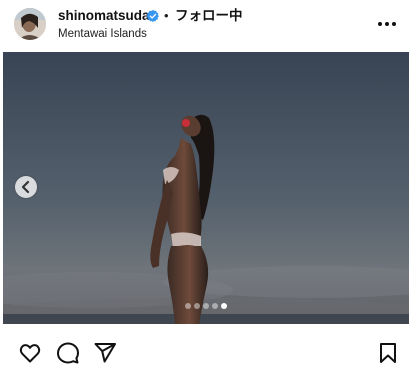 This screenshot has width=412, height=365. What do you see at coordinates (104, 16) in the screenshot?
I see `username: shinomatsuda` at bounding box center [104, 16].